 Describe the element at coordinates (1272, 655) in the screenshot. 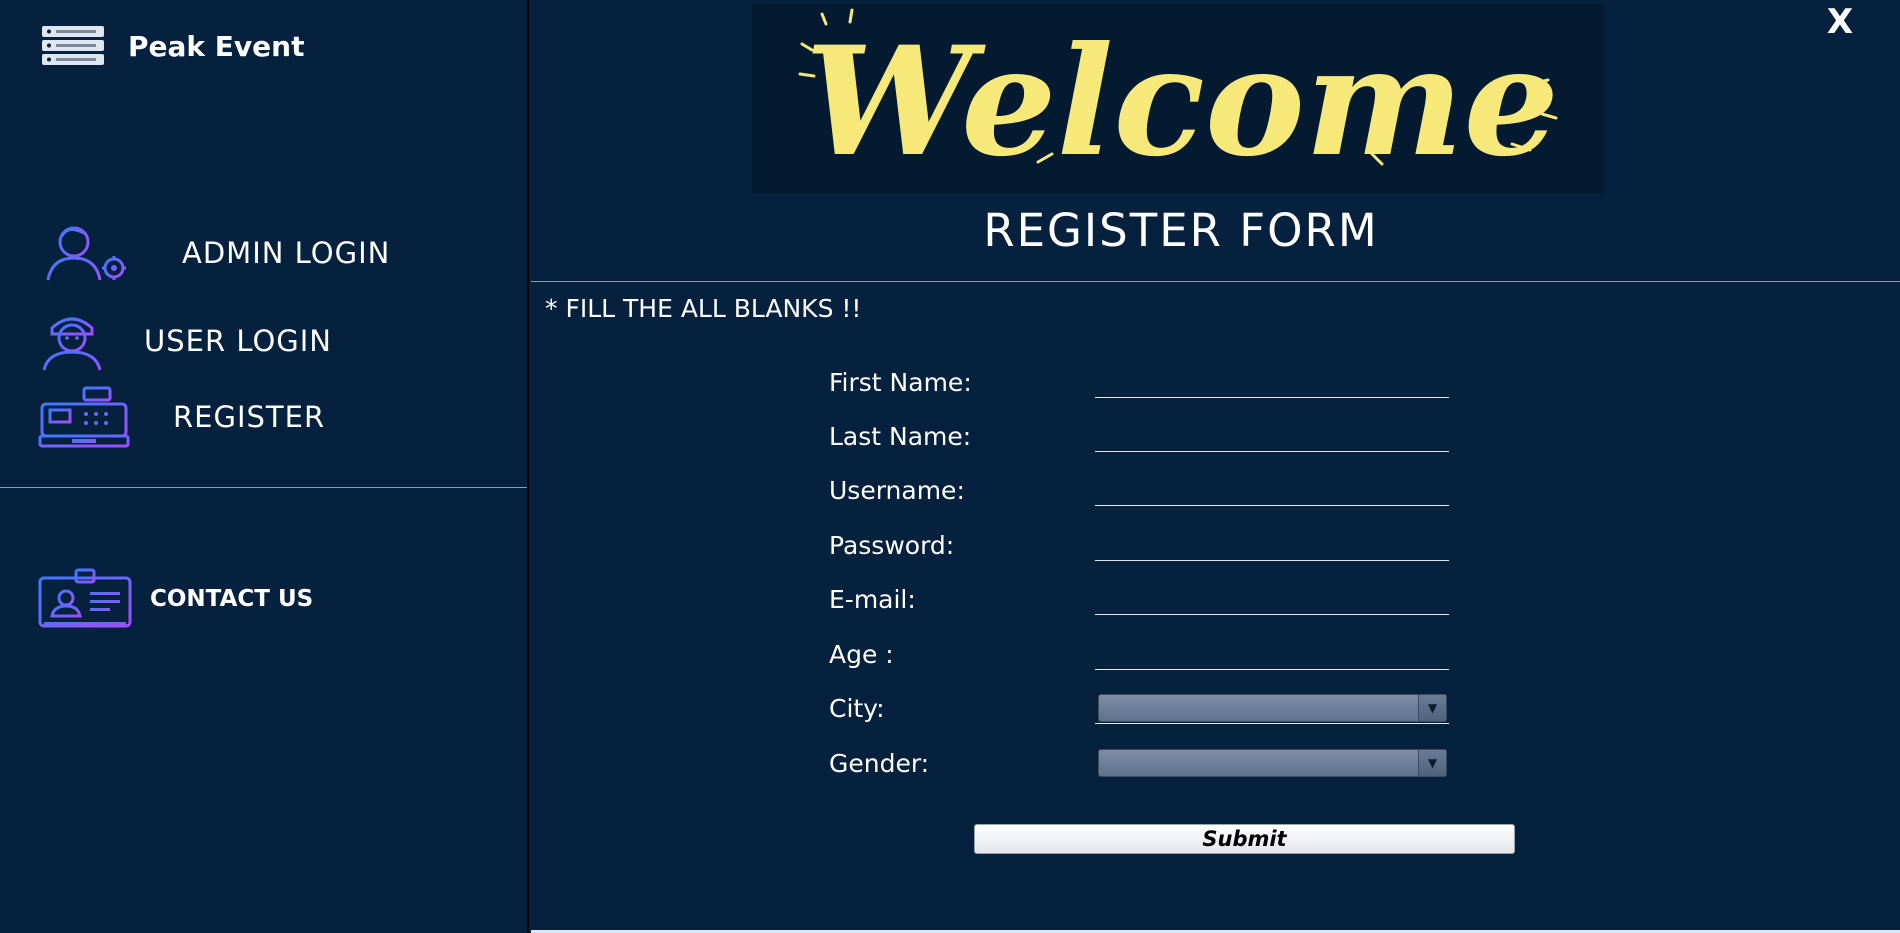

I see `age-field` at that location.